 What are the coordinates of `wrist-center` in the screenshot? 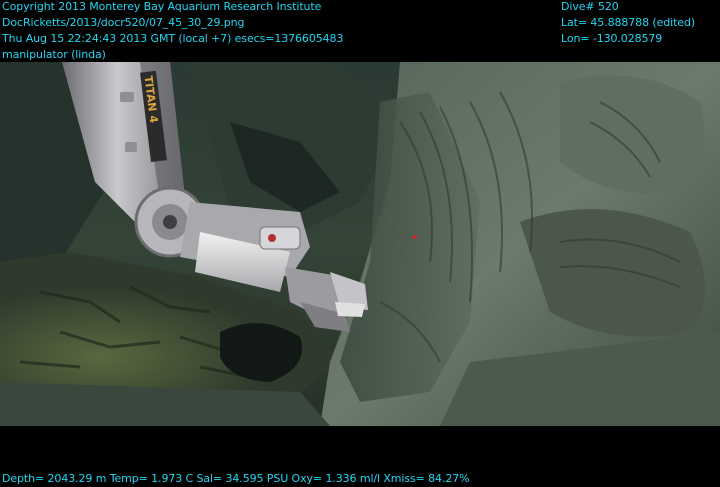 It's located at (170, 222).